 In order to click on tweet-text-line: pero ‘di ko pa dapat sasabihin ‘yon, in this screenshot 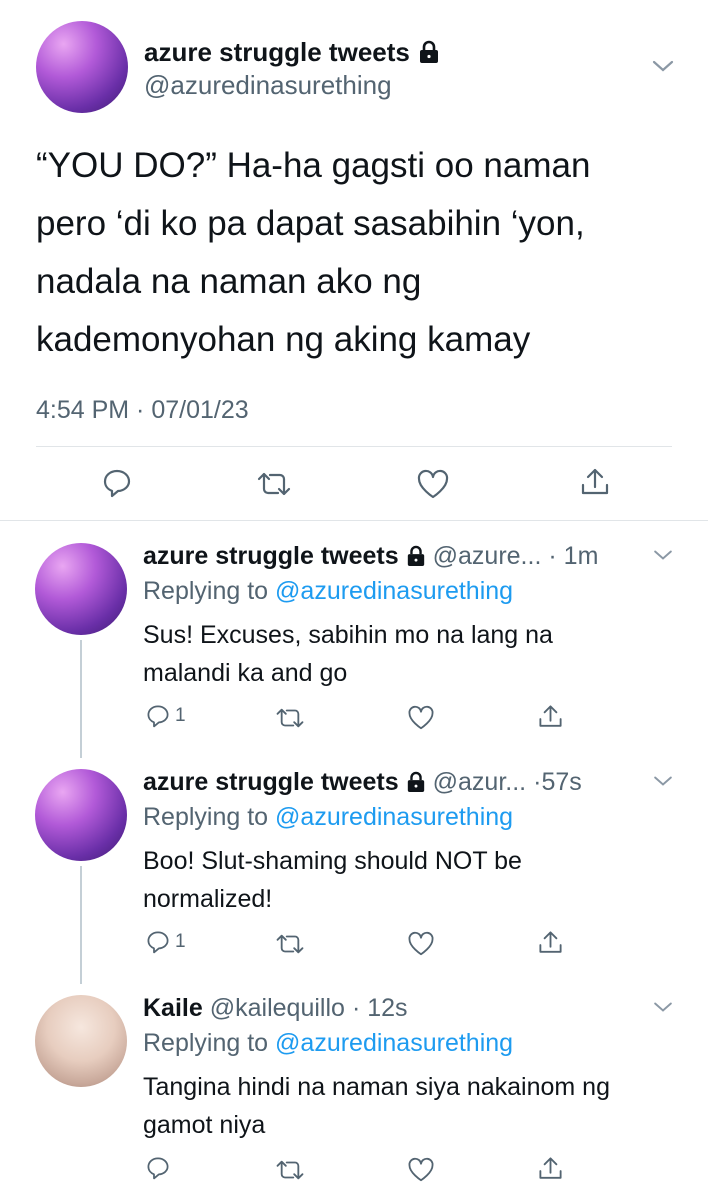, I will do `click(310, 223)`.